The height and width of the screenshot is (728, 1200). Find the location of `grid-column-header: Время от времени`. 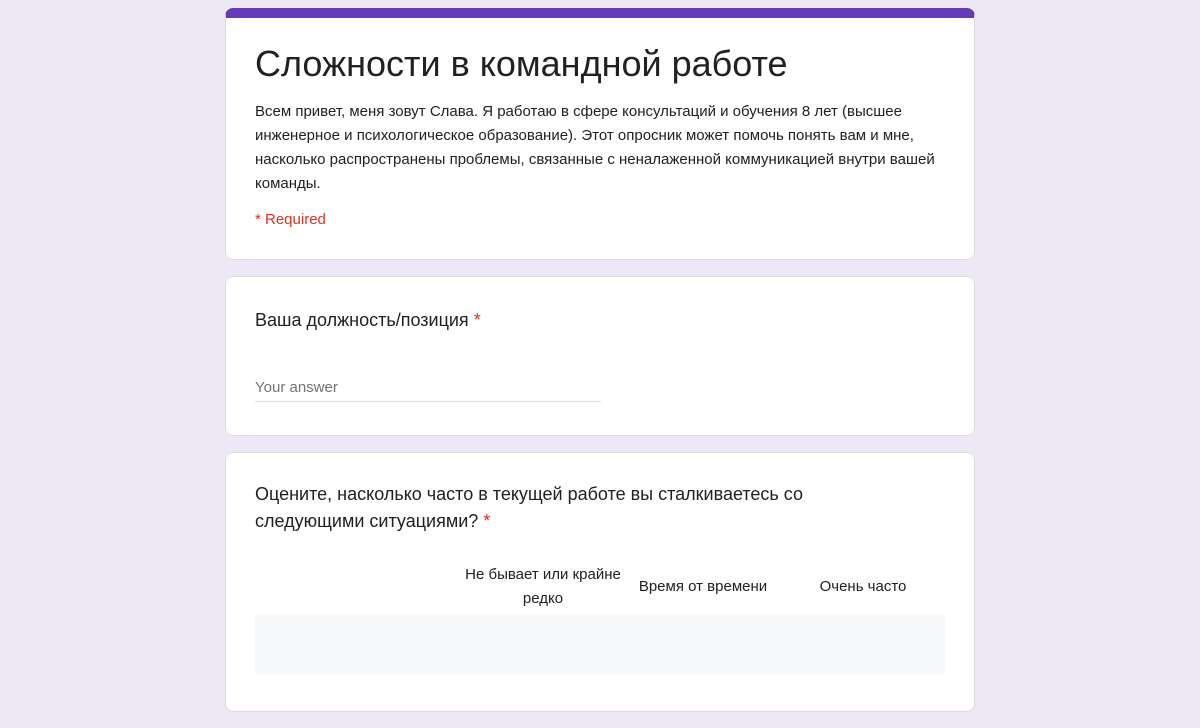

grid-column-header: Время от времени is located at coordinates (703, 586).